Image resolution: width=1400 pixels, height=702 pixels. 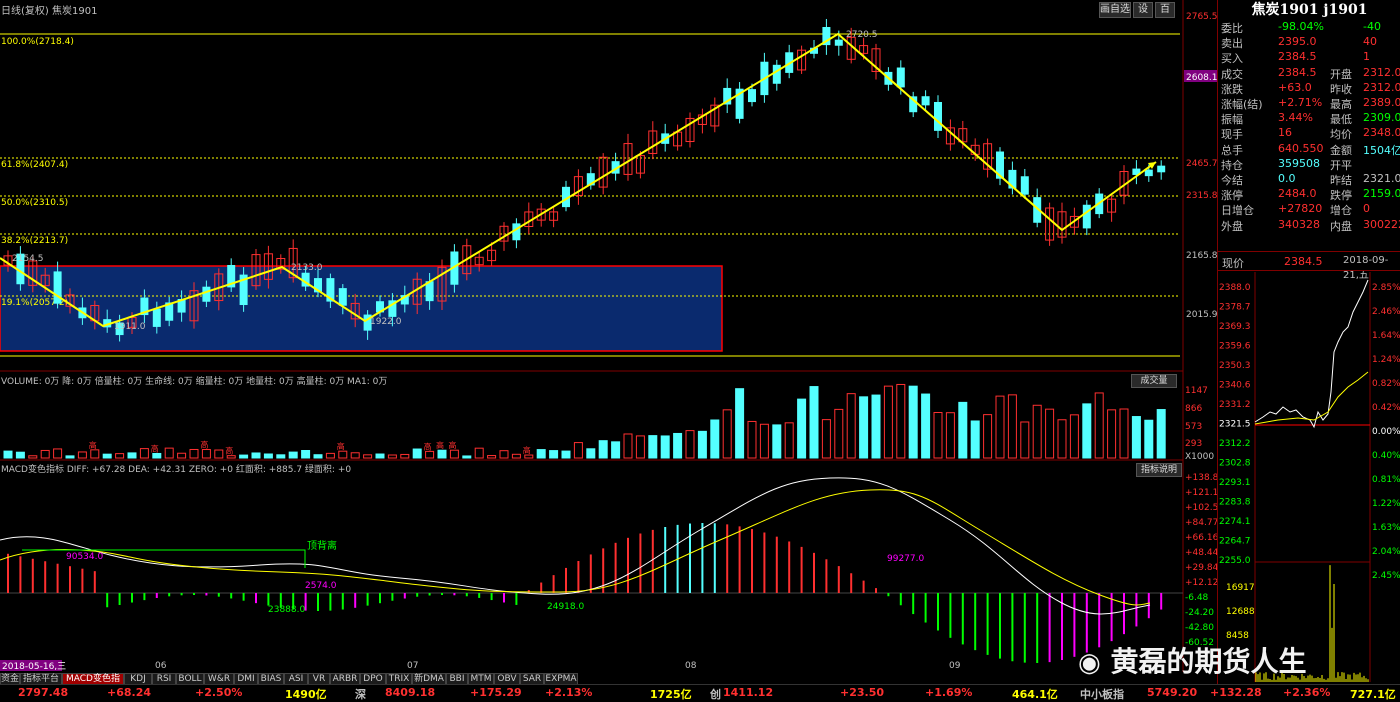 What do you see at coordinates (1232, 89) in the screenshot?
I see `quote-label: 涨跌` at bounding box center [1232, 89].